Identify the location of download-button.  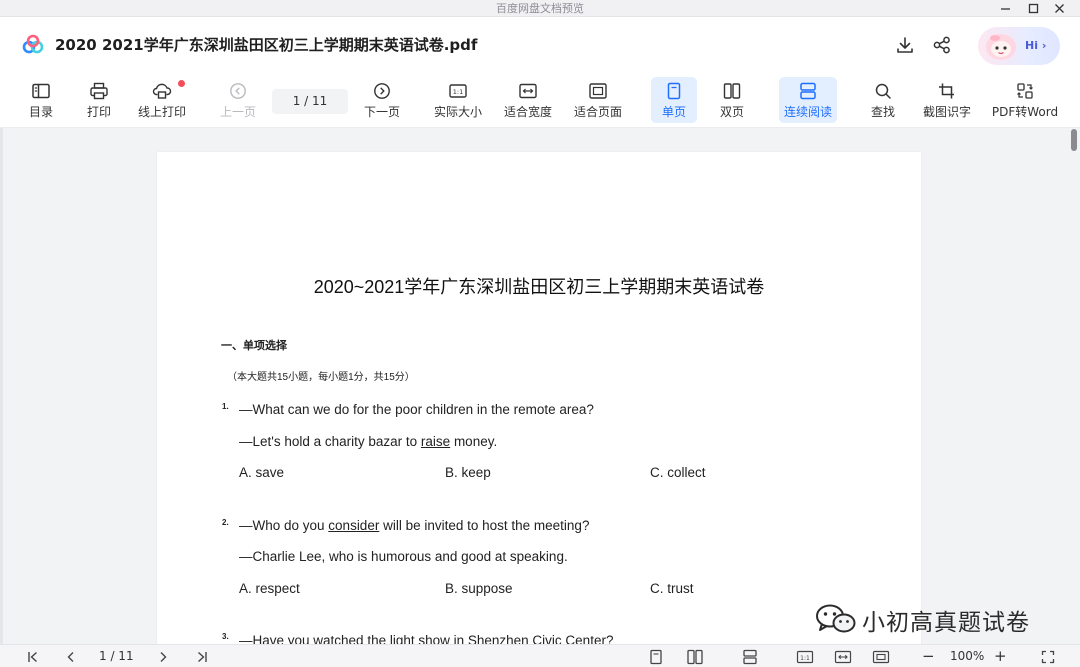
(905, 45).